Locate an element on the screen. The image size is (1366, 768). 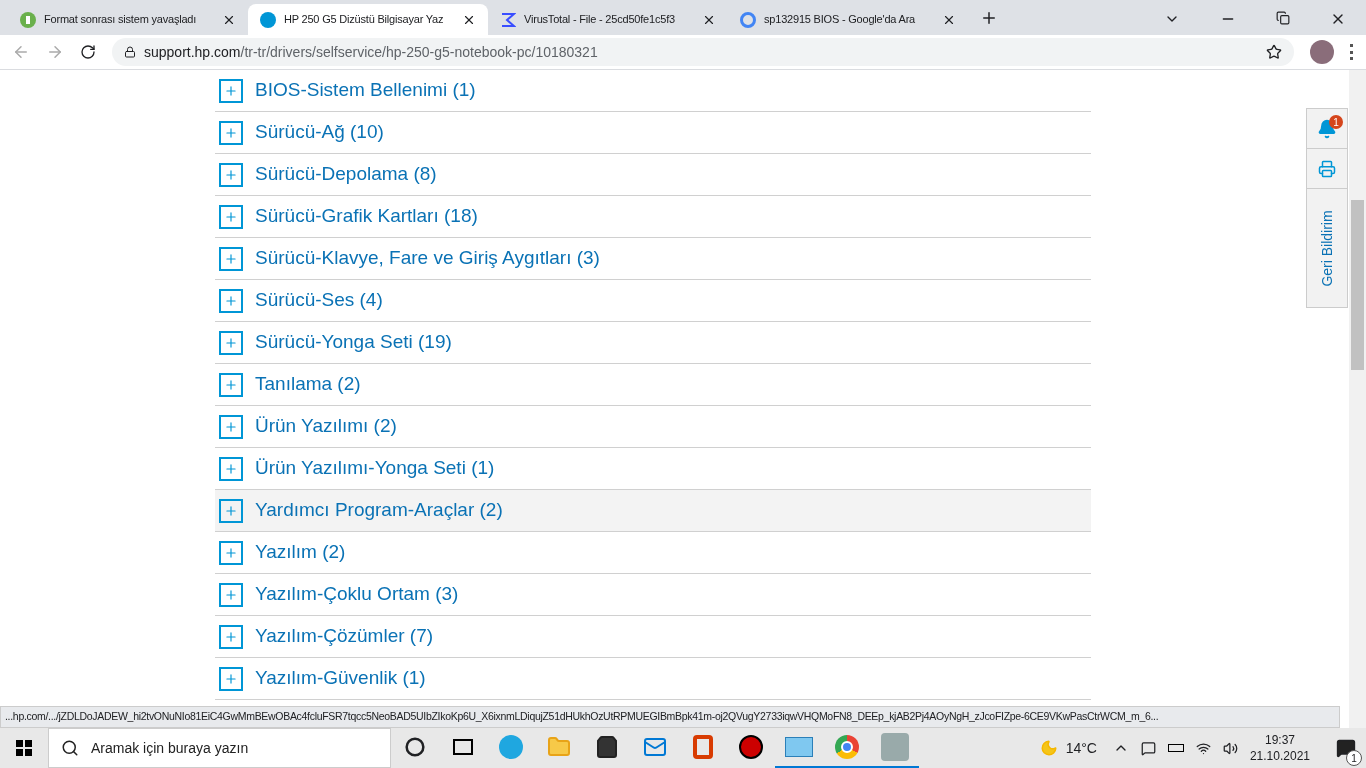
category-label: Sürücü-Grafik Kartları (18) is located at coordinates (366, 216).